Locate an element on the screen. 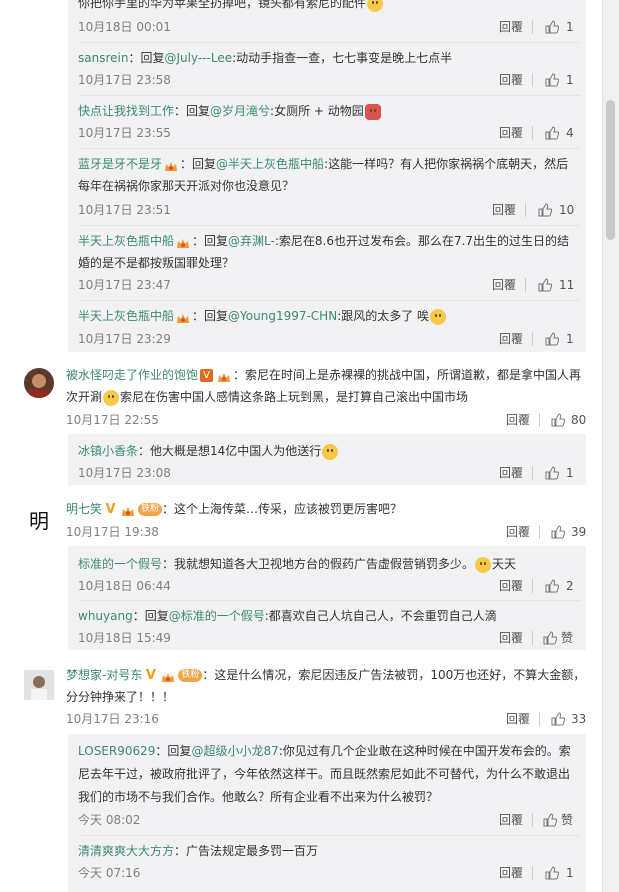 Image resolution: width=619 pixels, height=892 pixels. like-count: 39 is located at coordinates (579, 532).